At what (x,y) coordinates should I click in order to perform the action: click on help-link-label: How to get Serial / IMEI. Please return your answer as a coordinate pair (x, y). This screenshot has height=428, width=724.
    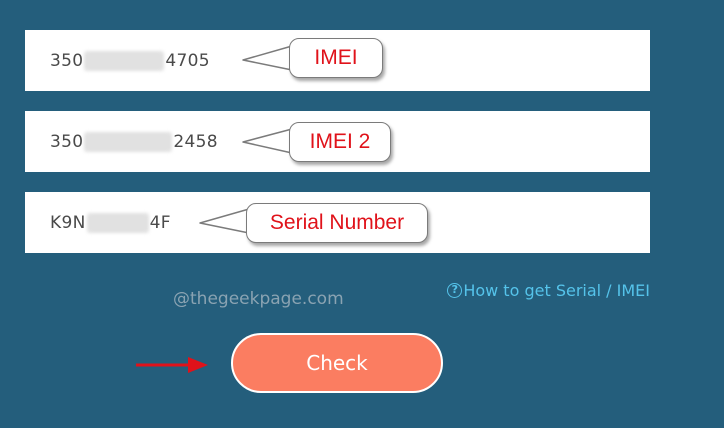
    Looking at the image, I should click on (556, 290).